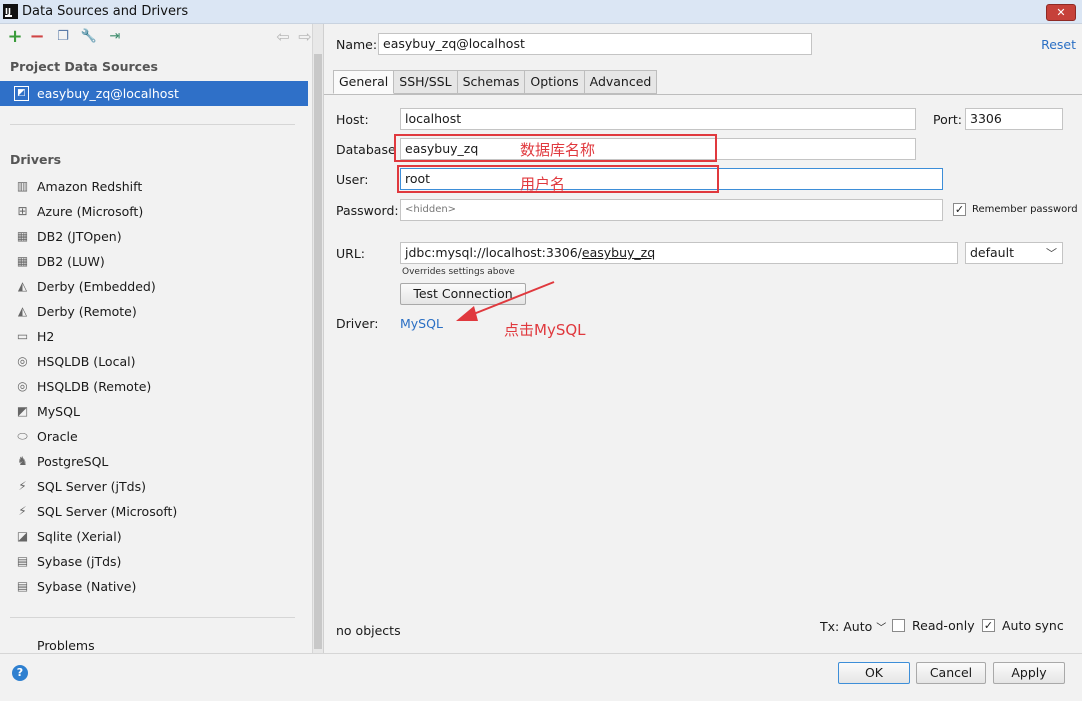 The image size is (1082, 701). Describe the element at coordinates (96, 286) in the screenshot. I see `driver-label: Derby (Embedded)` at that location.